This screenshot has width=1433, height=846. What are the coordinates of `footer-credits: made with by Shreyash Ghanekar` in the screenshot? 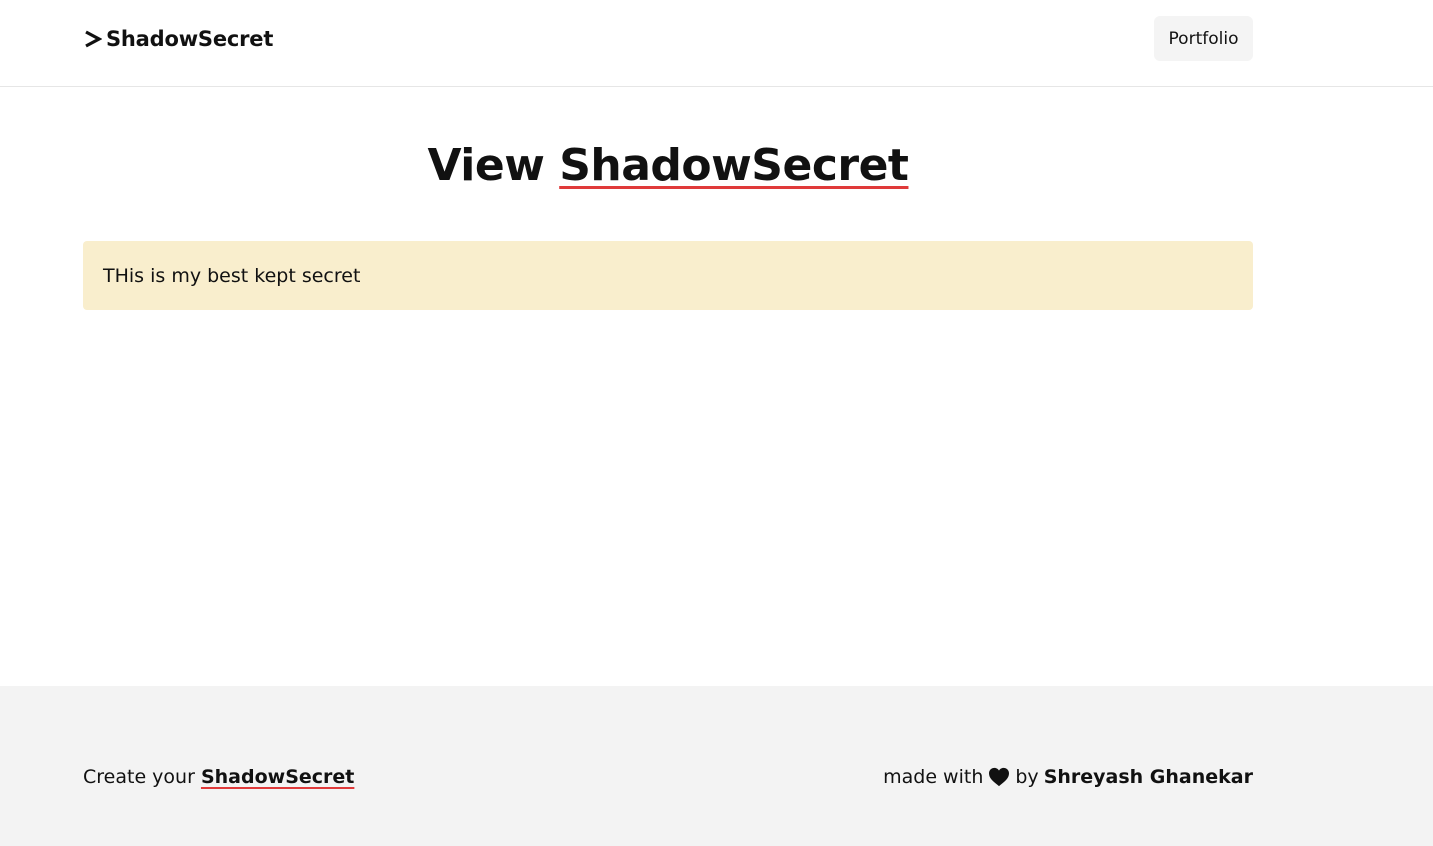 It's located at (1068, 777).